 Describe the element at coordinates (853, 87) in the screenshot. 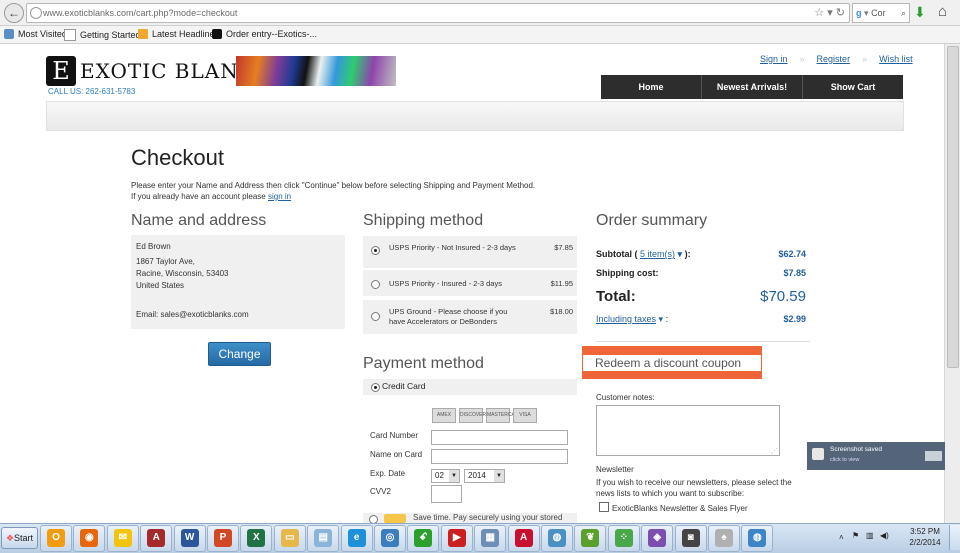

I see `nav-show-cart: Show Cart` at that location.